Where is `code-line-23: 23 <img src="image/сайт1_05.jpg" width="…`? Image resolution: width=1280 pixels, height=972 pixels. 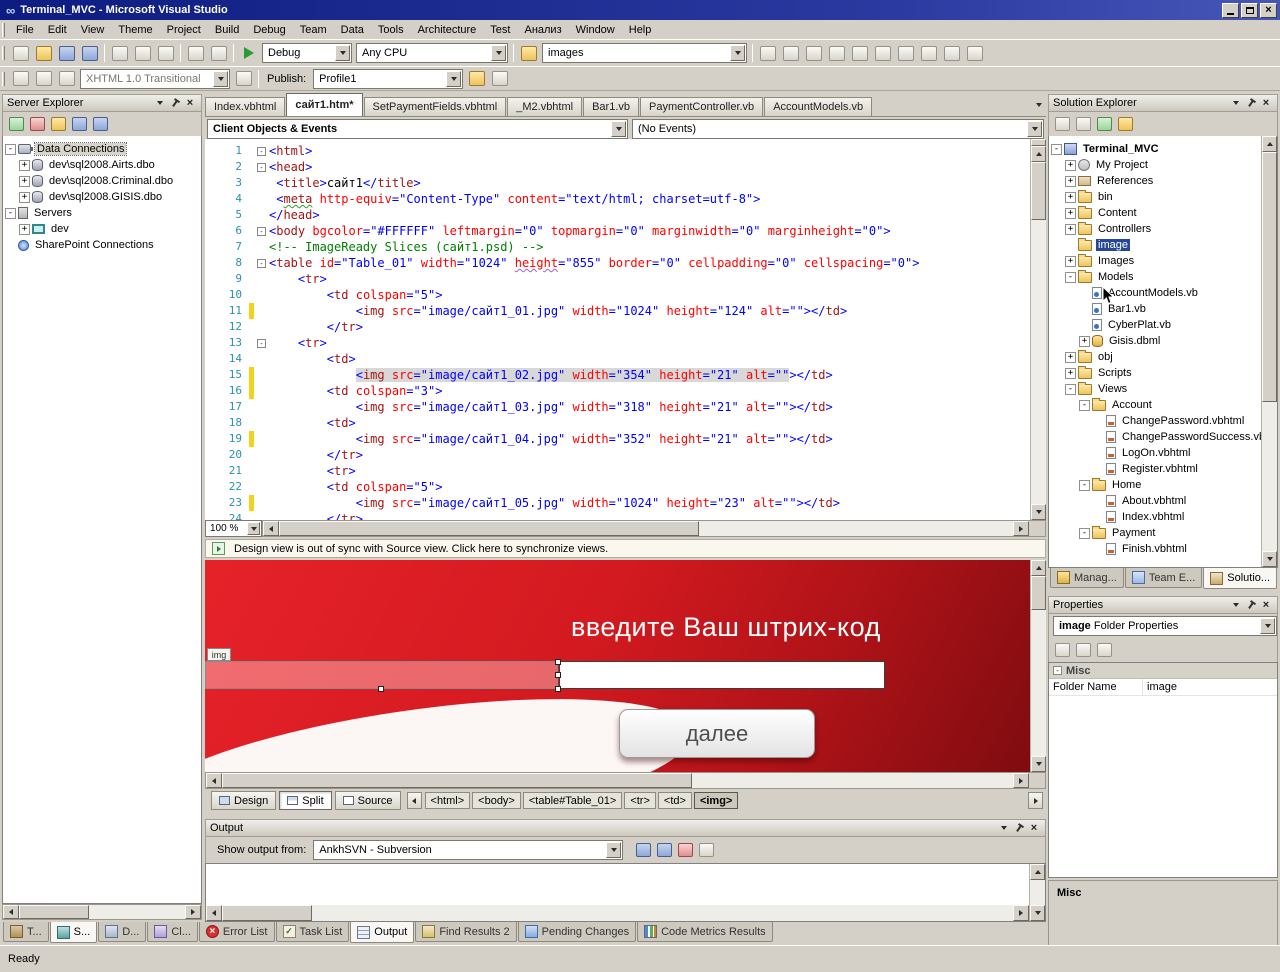 code-line-23: 23 <img src="image/сайт1_05.jpg" width="… is located at coordinates (617, 503).